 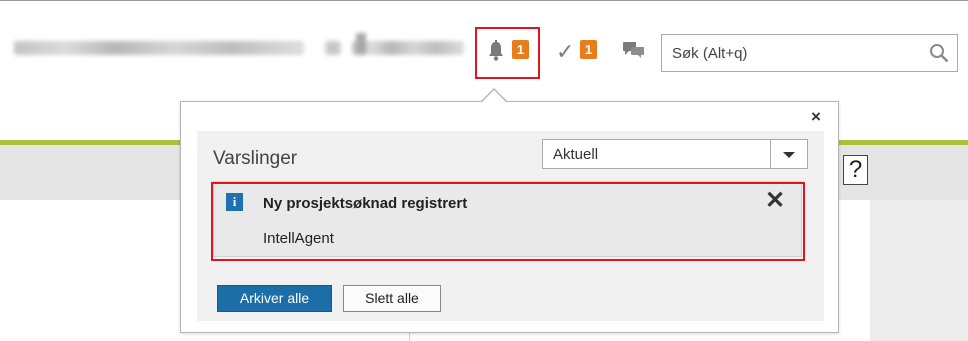 What do you see at coordinates (576, 154) in the screenshot?
I see `filter-selected-value: Aktuell` at bounding box center [576, 154].